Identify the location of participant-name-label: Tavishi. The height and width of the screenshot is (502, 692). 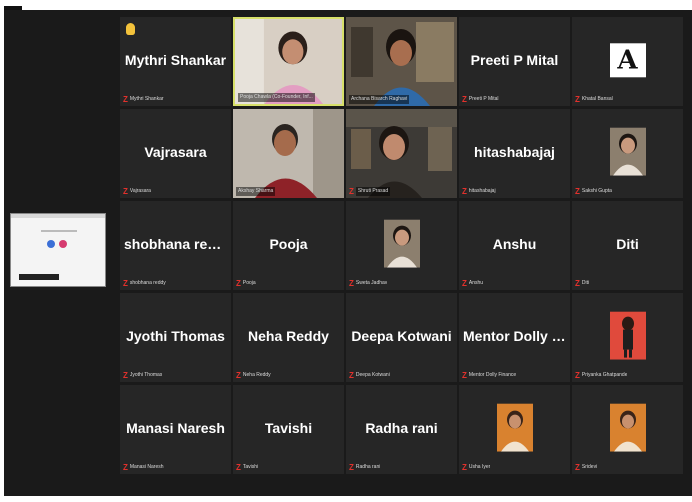
(250, 467).